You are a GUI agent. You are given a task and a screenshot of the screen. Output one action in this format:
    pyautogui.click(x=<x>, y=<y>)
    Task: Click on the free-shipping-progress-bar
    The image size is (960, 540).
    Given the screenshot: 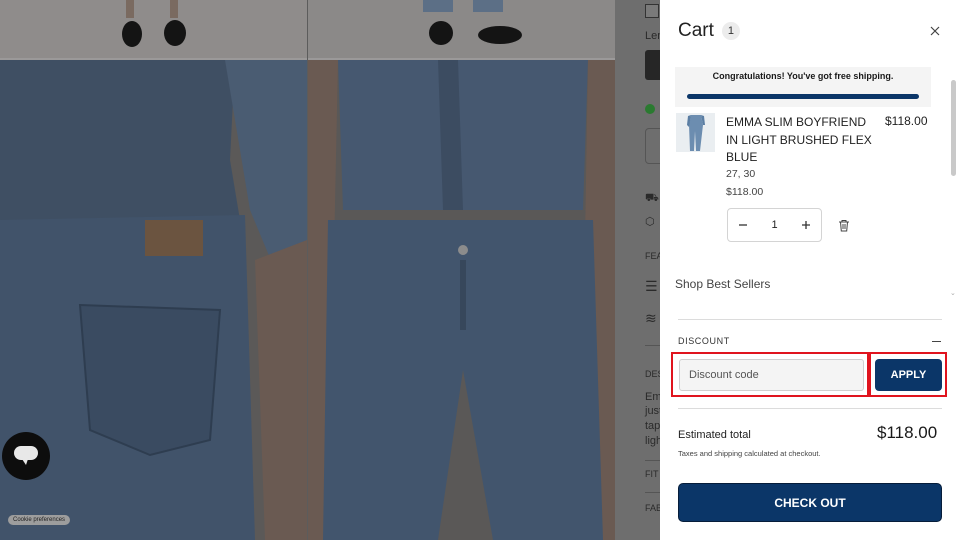 What is the action you would take?
    pyautogui.click(x=803, y=96)
    